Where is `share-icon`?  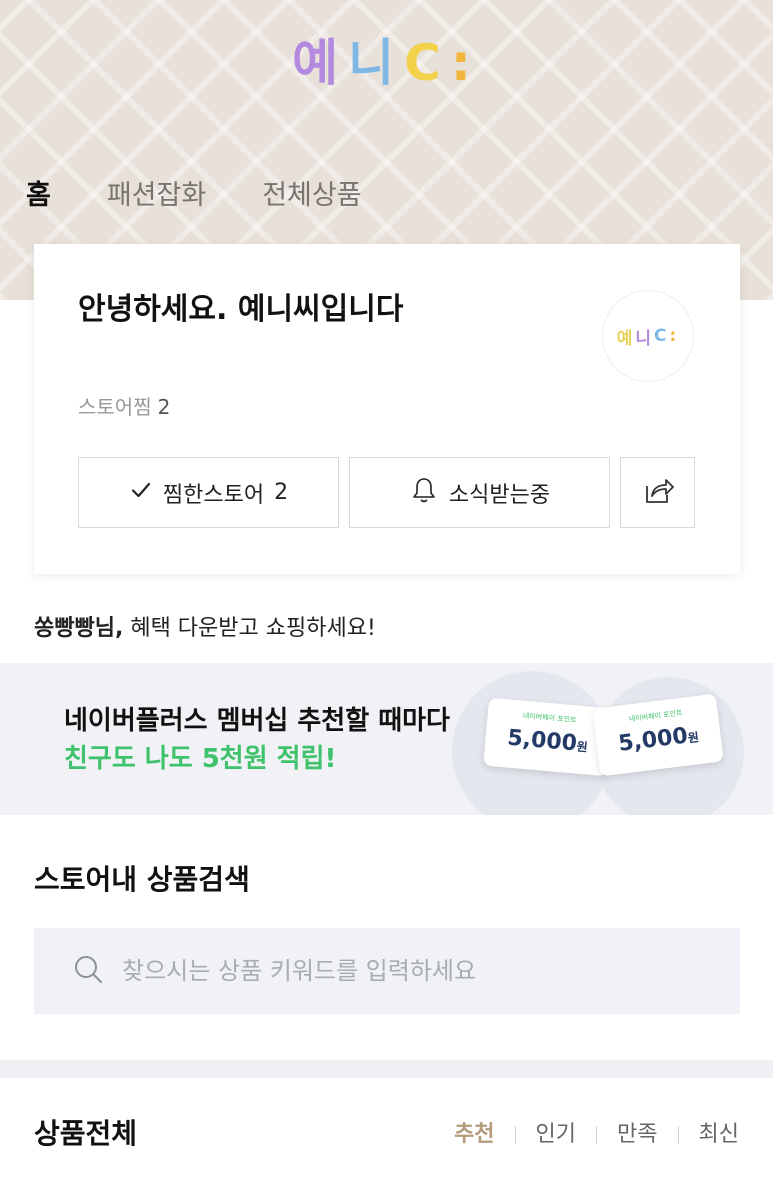
share-icon is located at coordinates (658, 493).